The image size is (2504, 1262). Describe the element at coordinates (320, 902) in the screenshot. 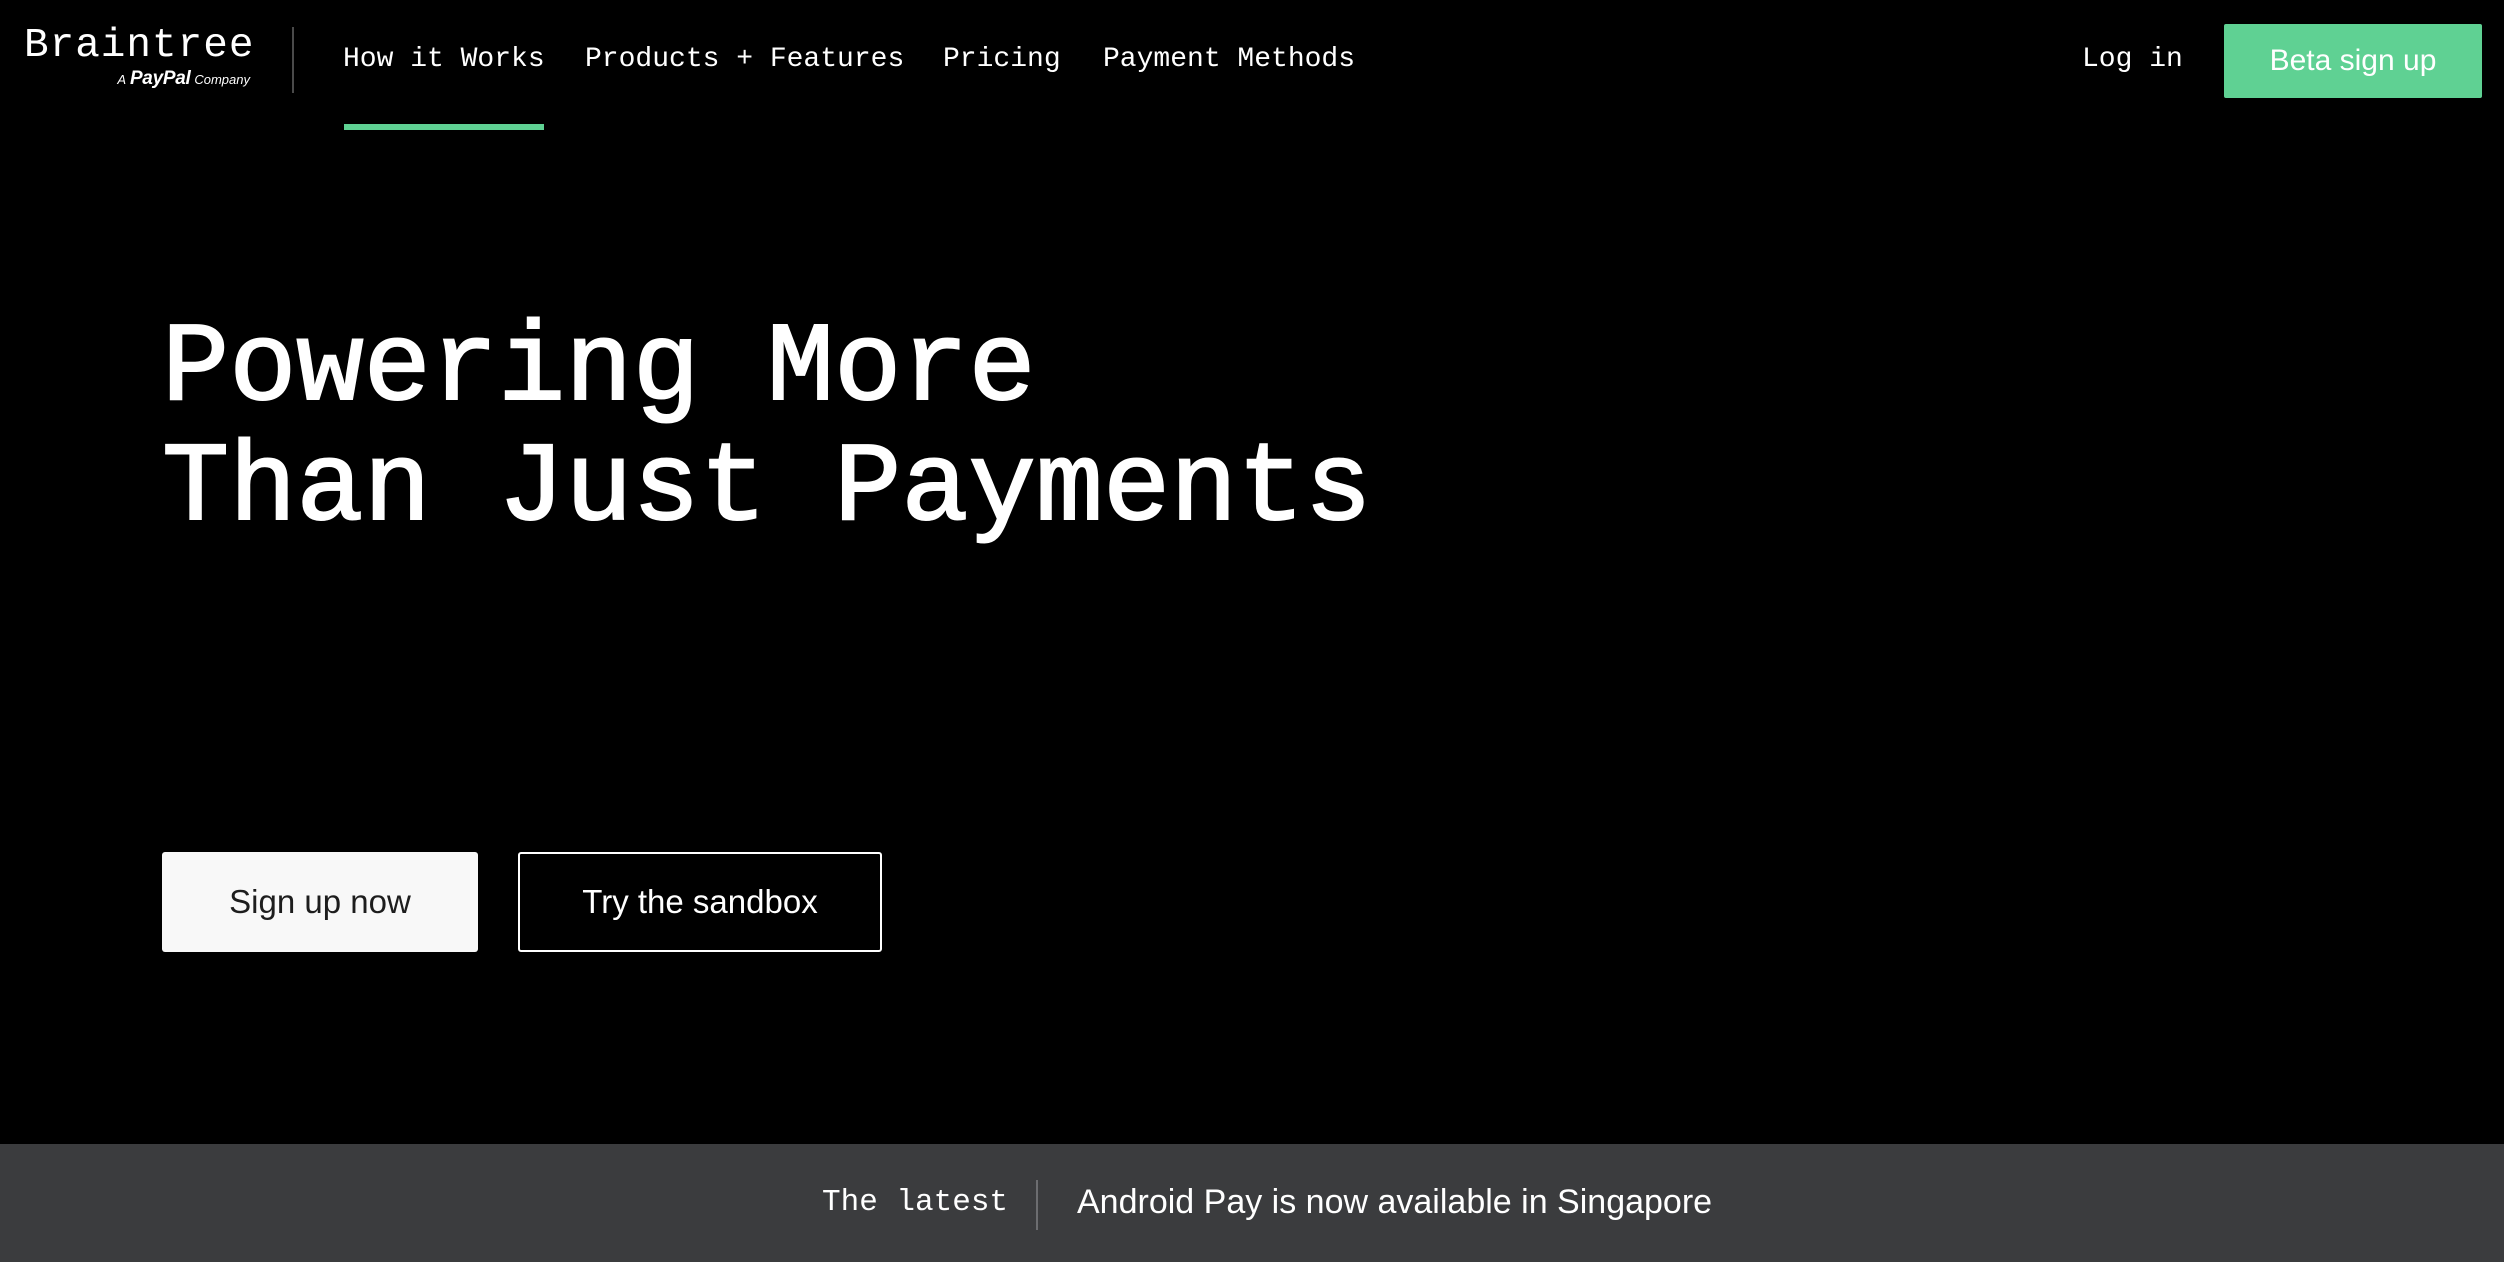

I see `sign-up-now-button: Sign up now` at that location.